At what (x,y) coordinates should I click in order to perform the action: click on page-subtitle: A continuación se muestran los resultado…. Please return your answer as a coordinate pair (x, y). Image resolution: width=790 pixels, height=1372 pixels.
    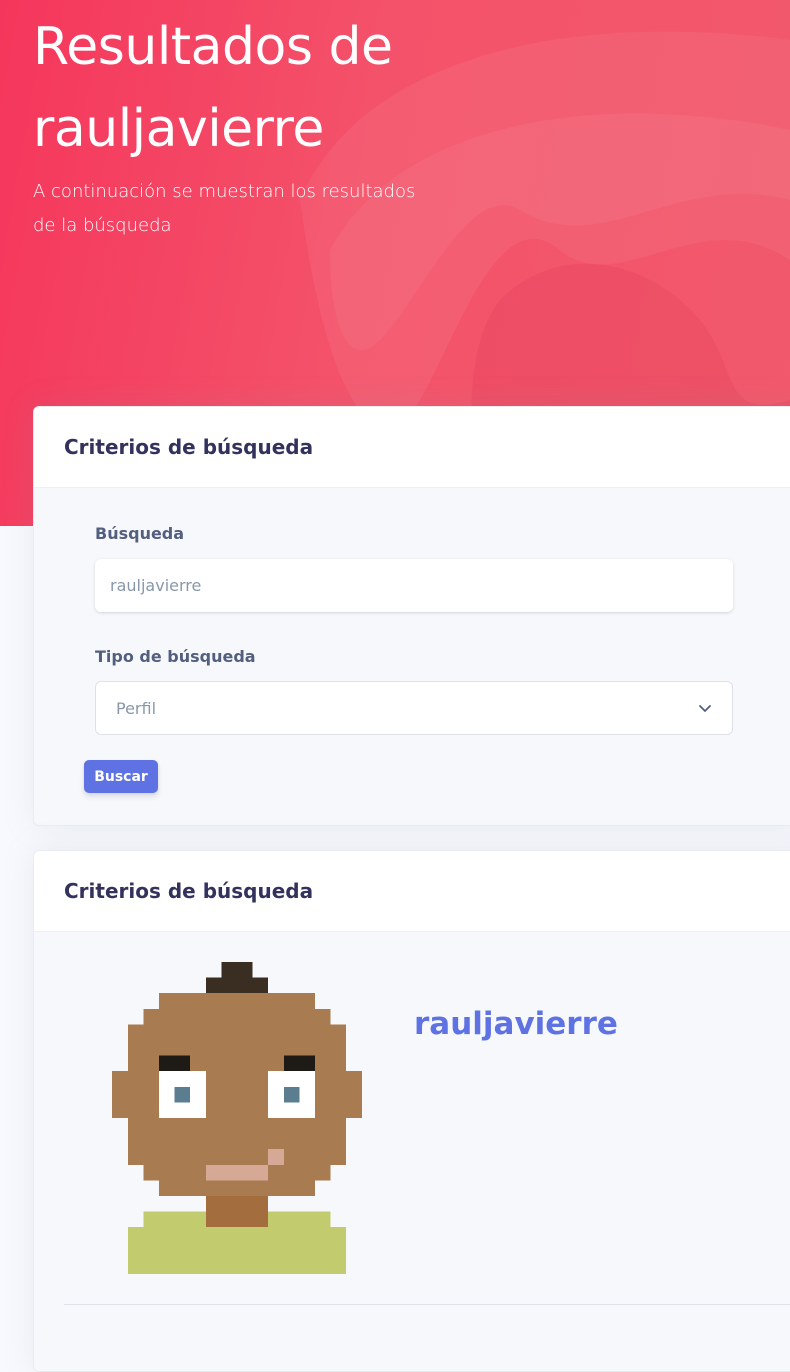
    Looking at the image, I should click on (224, 208).